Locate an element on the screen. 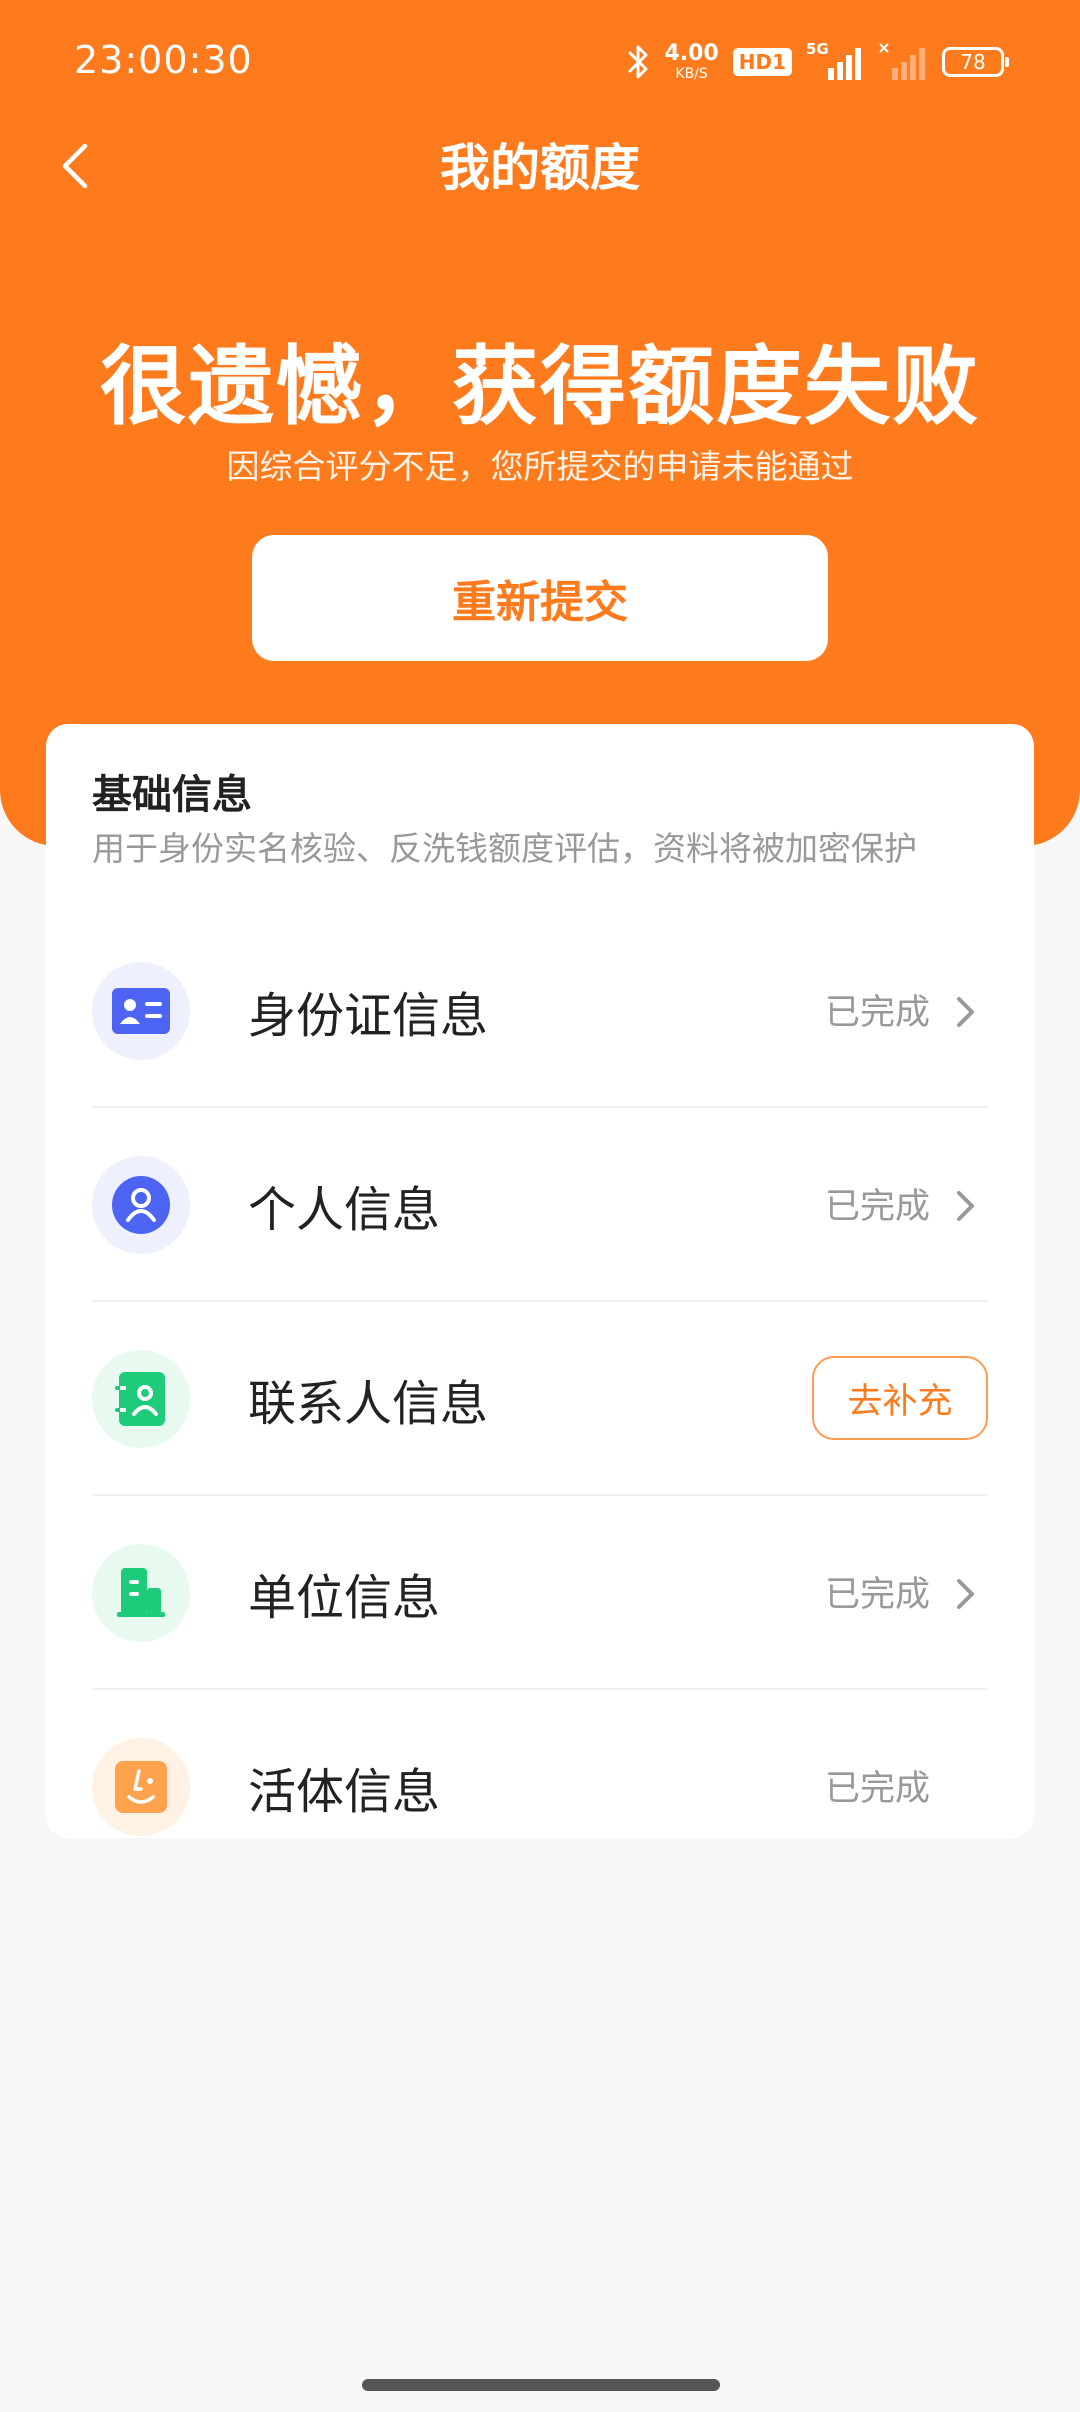  building-icon is located at coordinates (141, 1592).